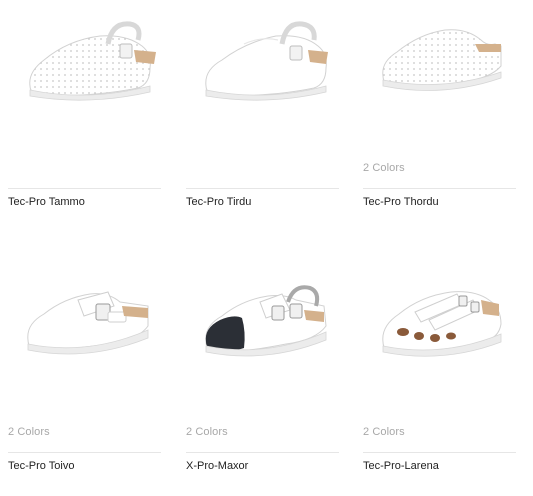  I want to click on product-card: 2 Colors Tec-Pro-Larena, so click(440, 383).